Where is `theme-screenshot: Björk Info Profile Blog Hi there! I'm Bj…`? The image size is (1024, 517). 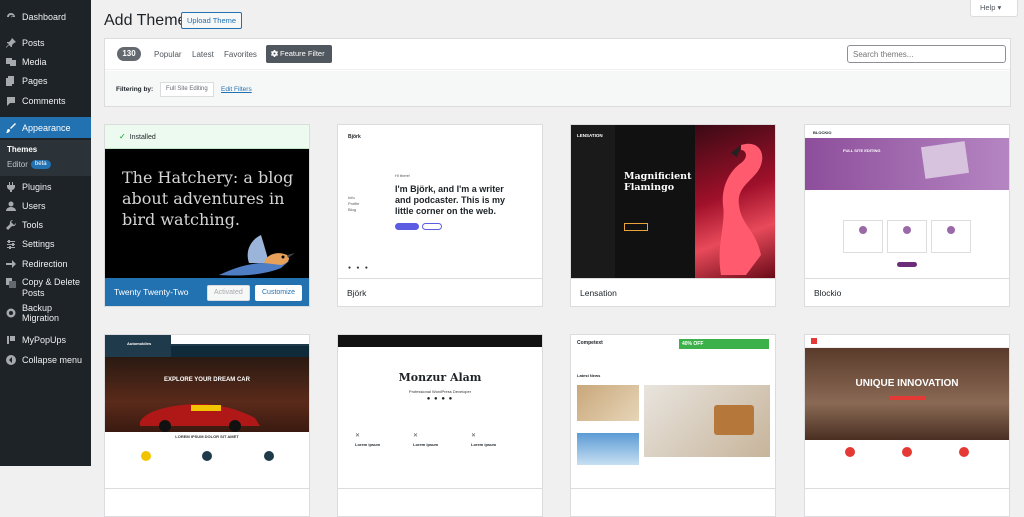
theme-screenshot: Björk Info Profile Blog Hi there! I'm Bj… is located at coordinates (440, 201).